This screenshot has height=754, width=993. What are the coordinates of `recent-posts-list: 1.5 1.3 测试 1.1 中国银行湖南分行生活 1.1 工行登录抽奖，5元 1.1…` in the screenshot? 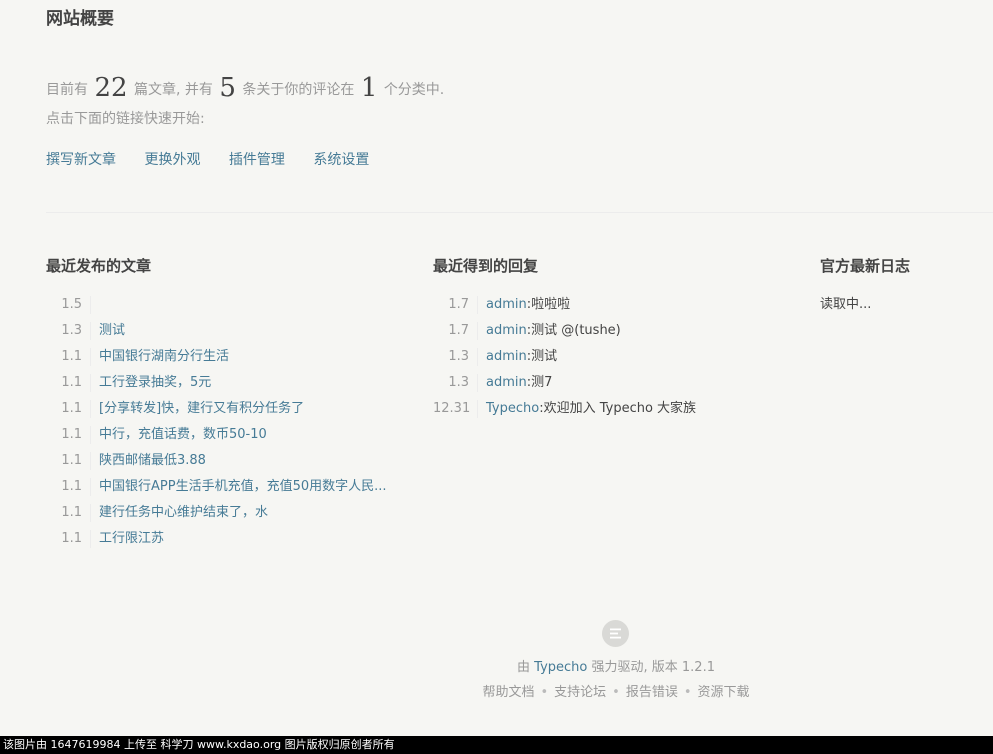 It's located at (231, 422).